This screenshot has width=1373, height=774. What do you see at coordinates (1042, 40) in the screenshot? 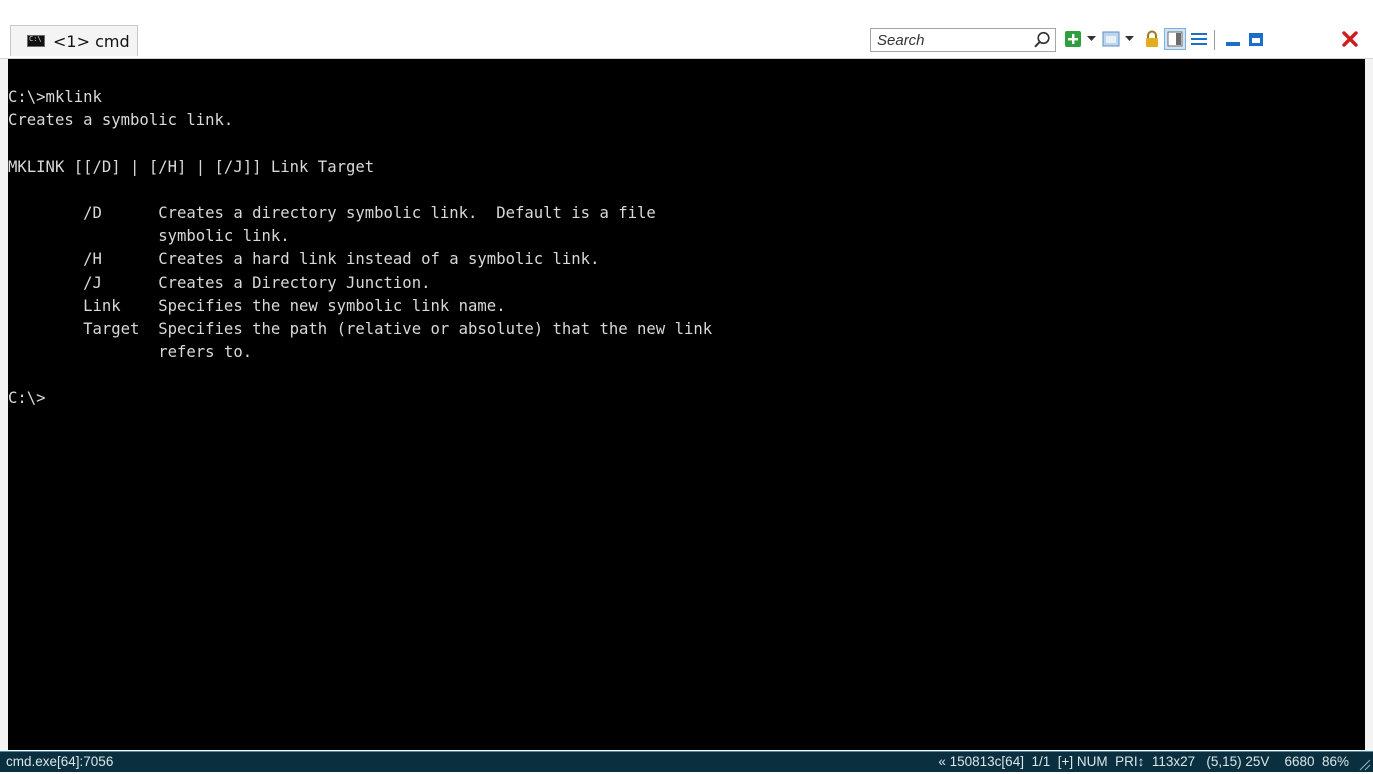
I see `search-icon` at bounding box center [1042, 40].